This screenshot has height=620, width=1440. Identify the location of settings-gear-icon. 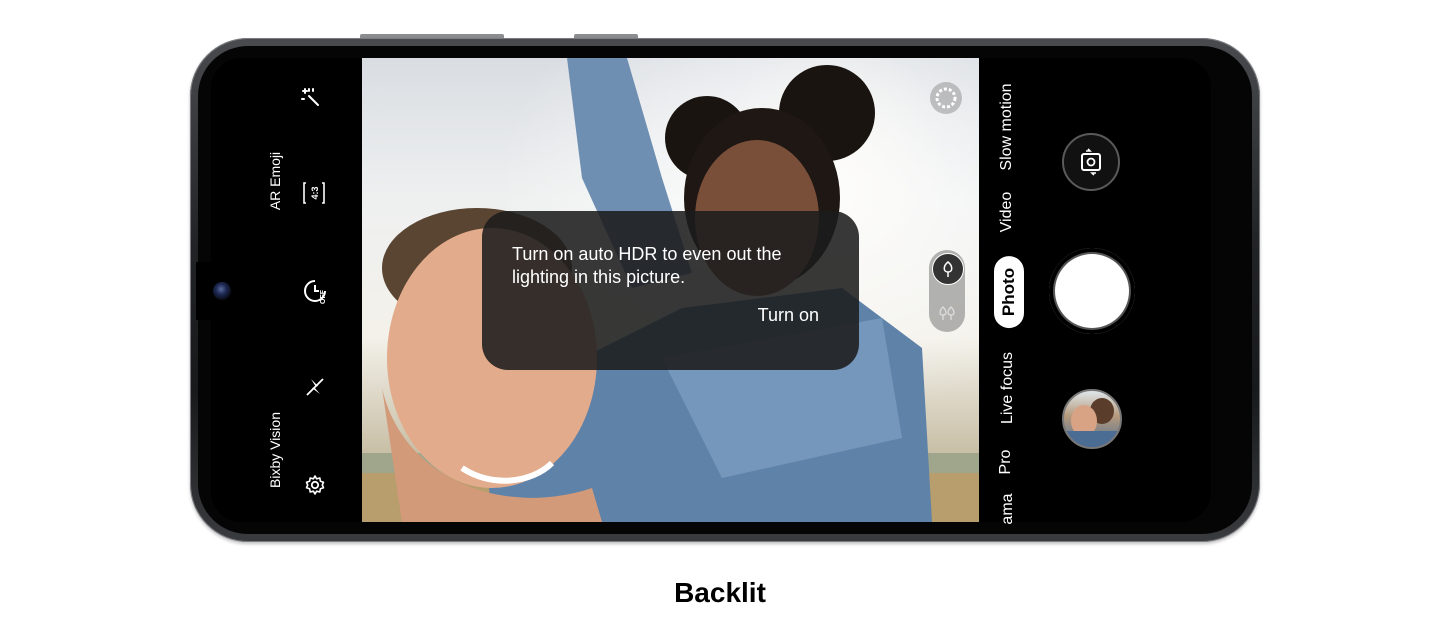
(315, 485).